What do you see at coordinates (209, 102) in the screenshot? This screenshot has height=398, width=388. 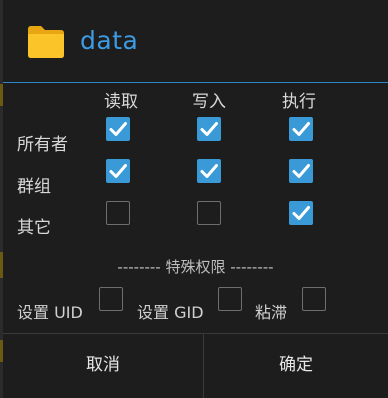 I see `column-header-write: 写入` at bounding box center [209, 102].